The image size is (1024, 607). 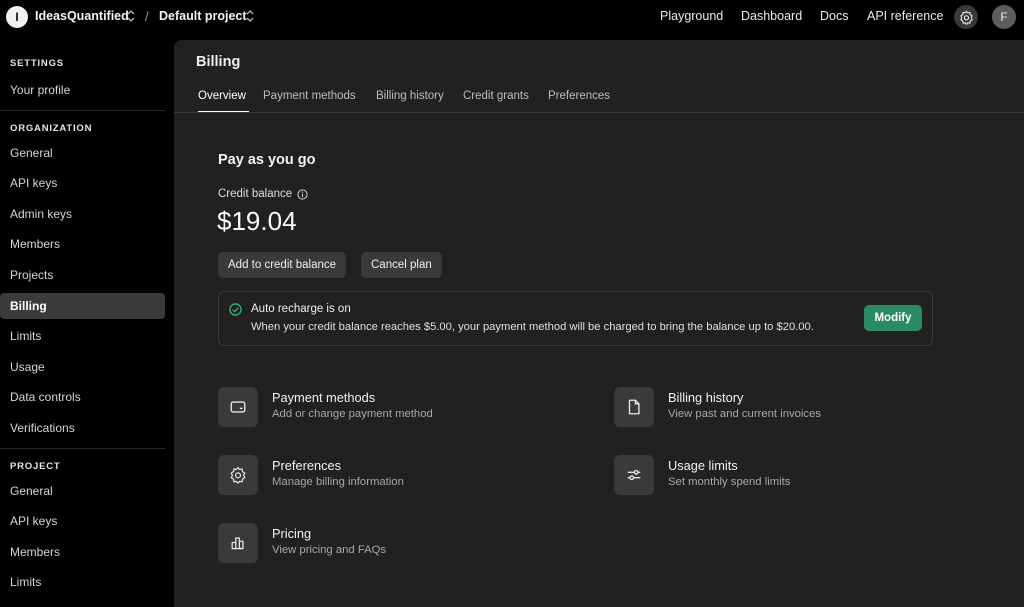 What do you see at coordinates (282, 265) in the screenshot?
I see `add-credit-button: Add to credit balance` at bounding box center [282, 265].